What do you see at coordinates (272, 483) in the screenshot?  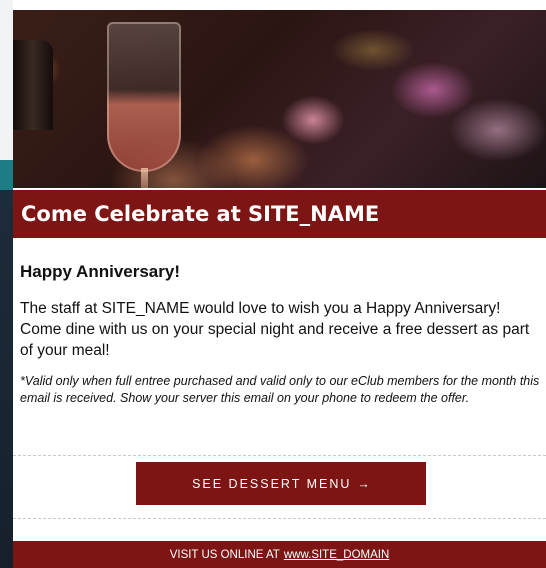 I see `cta-label: SEE DESSERT MENU` at bounding box center [272, 483].